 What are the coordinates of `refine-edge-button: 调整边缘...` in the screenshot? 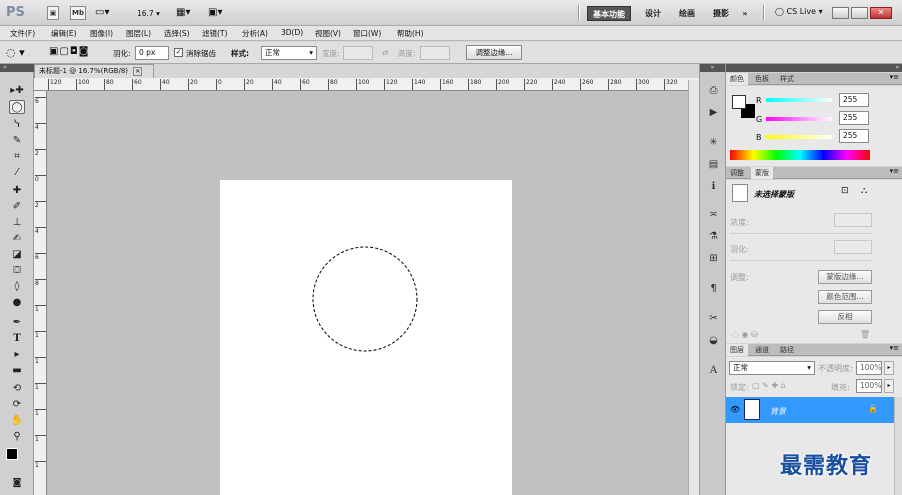 It's located at (494, 52).